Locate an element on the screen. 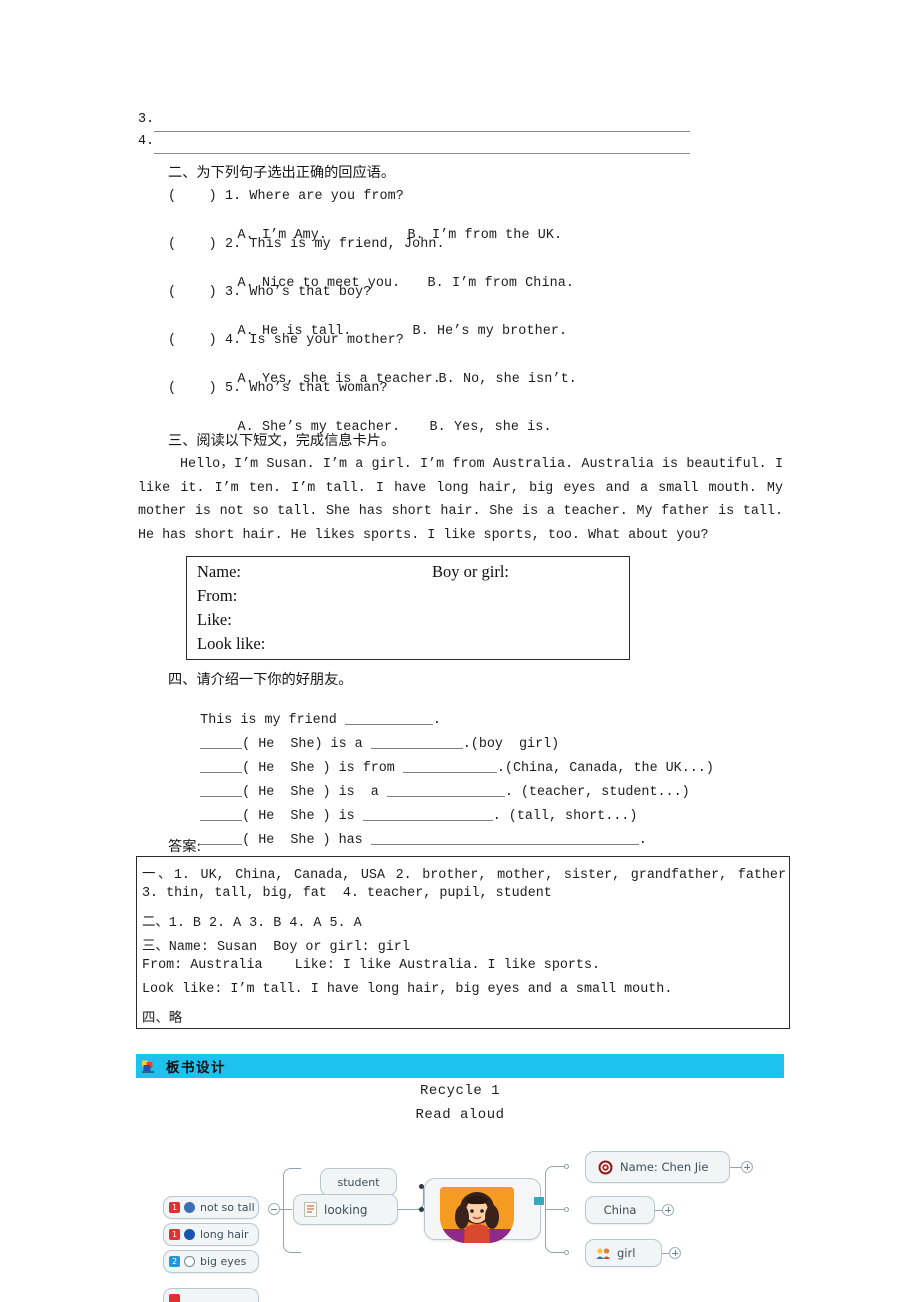 The image size is (920, 1302). board-subtitle: Read aloud is located at coordinates (460, 1115).